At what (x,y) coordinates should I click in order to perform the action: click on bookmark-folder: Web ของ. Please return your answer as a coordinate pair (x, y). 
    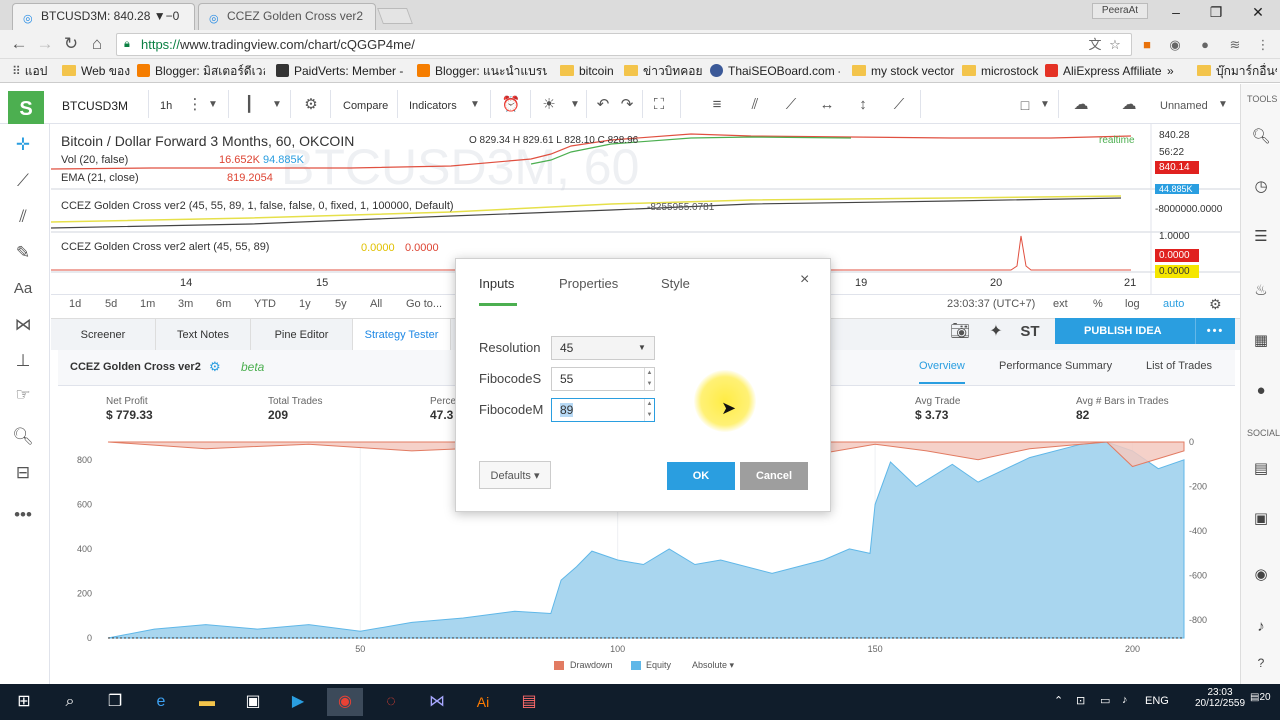
    Looking at the image, I should click on (96, 71).